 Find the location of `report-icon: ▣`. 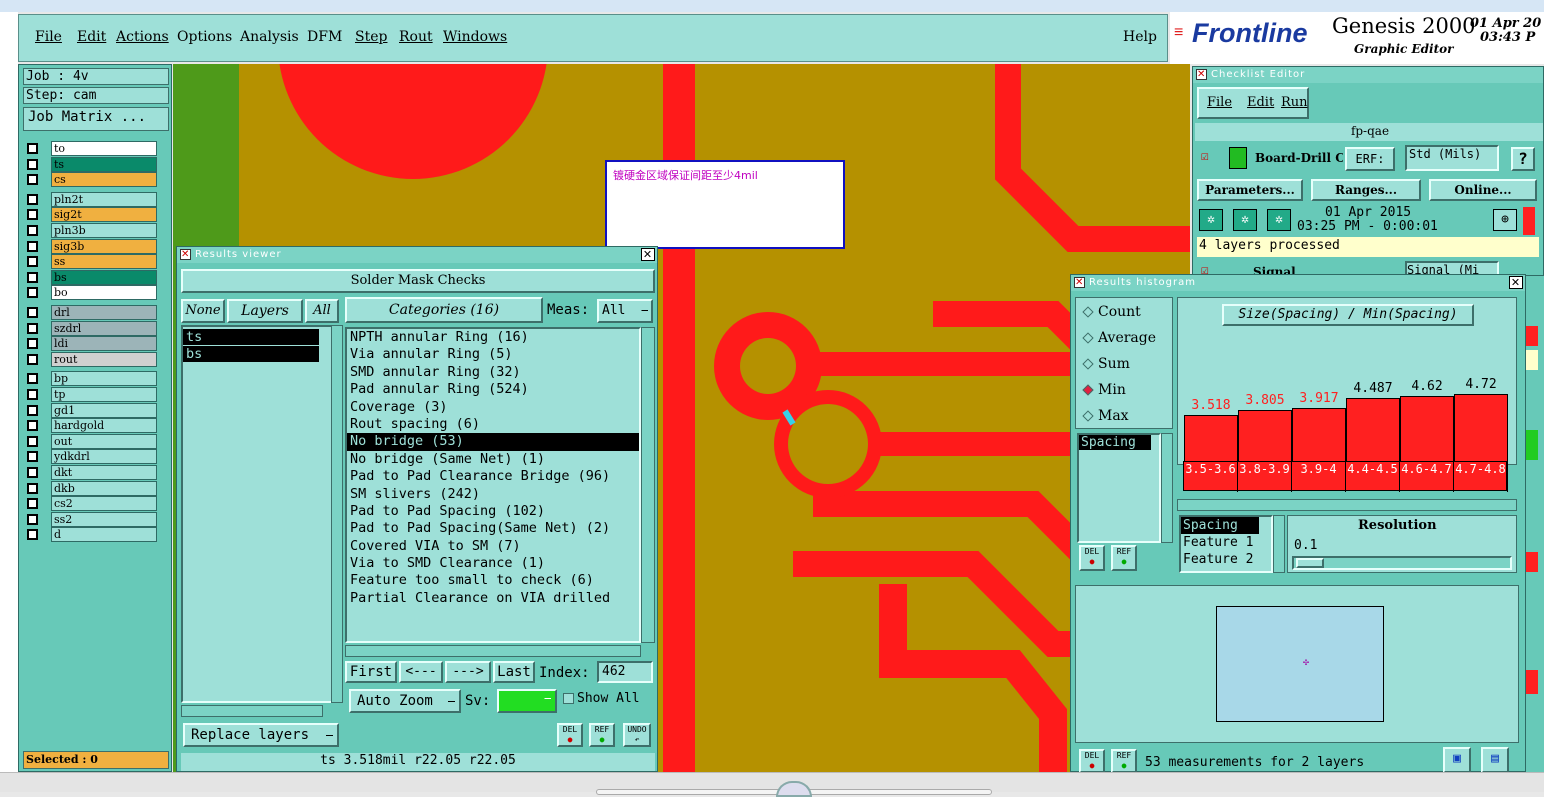

report-icon: ▣ is located at coordinates (1457, 760).